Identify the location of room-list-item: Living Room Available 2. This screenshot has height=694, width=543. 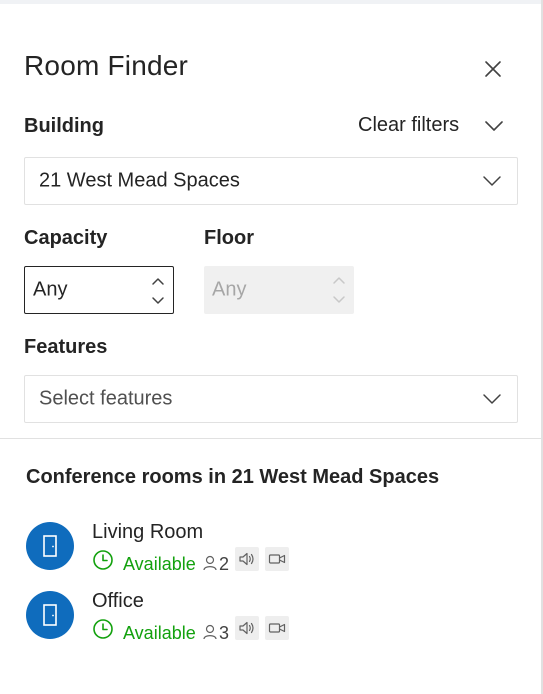
(270, 548).